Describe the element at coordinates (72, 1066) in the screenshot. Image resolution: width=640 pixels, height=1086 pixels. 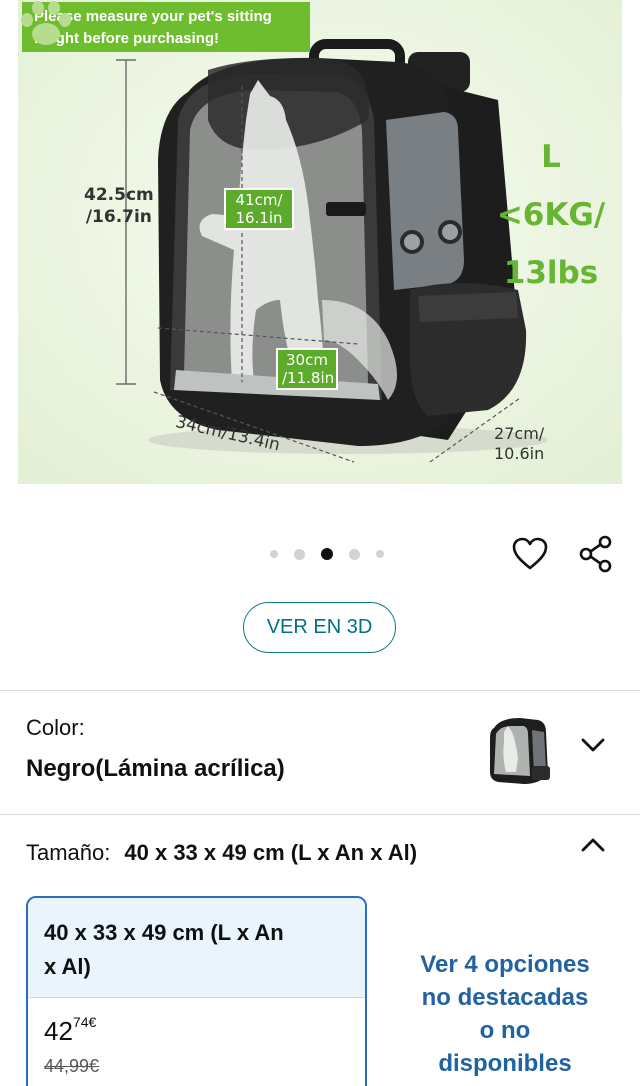
I see `size-option-old-price: 44,99€` at that location.